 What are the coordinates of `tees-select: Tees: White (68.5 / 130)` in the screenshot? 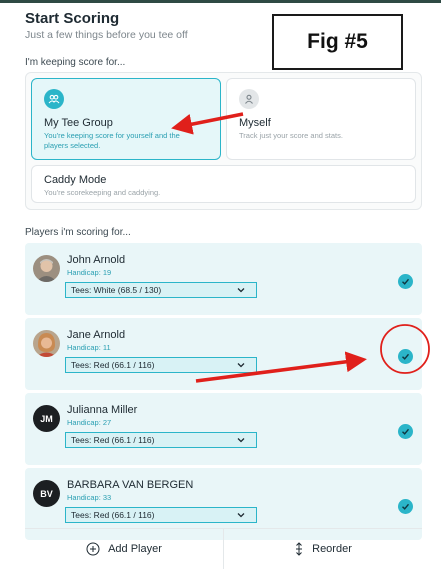 It's located at (161, 290).